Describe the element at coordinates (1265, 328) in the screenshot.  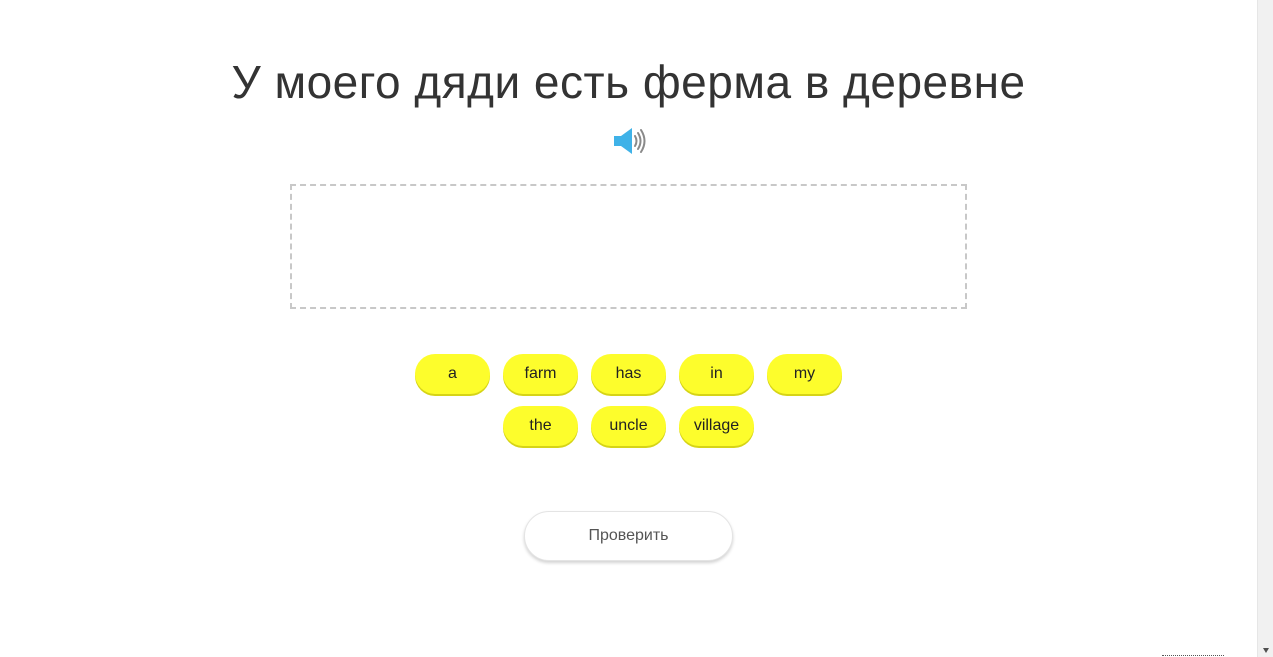
I see `vertical-scrollbar` at that location.